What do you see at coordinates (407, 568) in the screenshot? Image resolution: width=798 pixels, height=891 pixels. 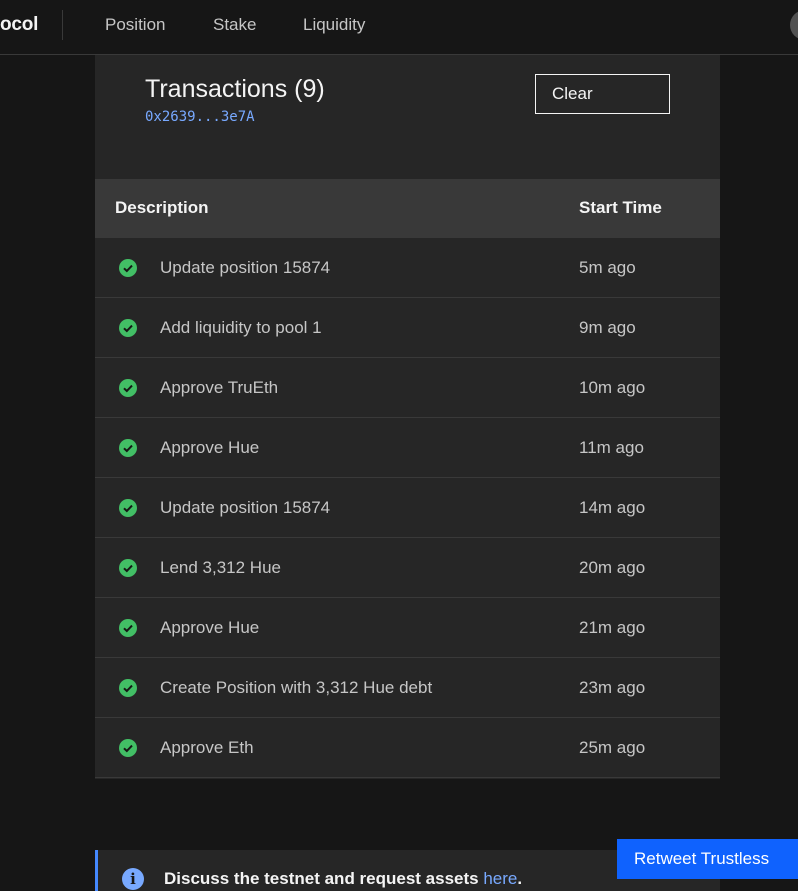 I see `table-row: Lend 3,312 Hue 20m ago` at bounding box center [407, 568].